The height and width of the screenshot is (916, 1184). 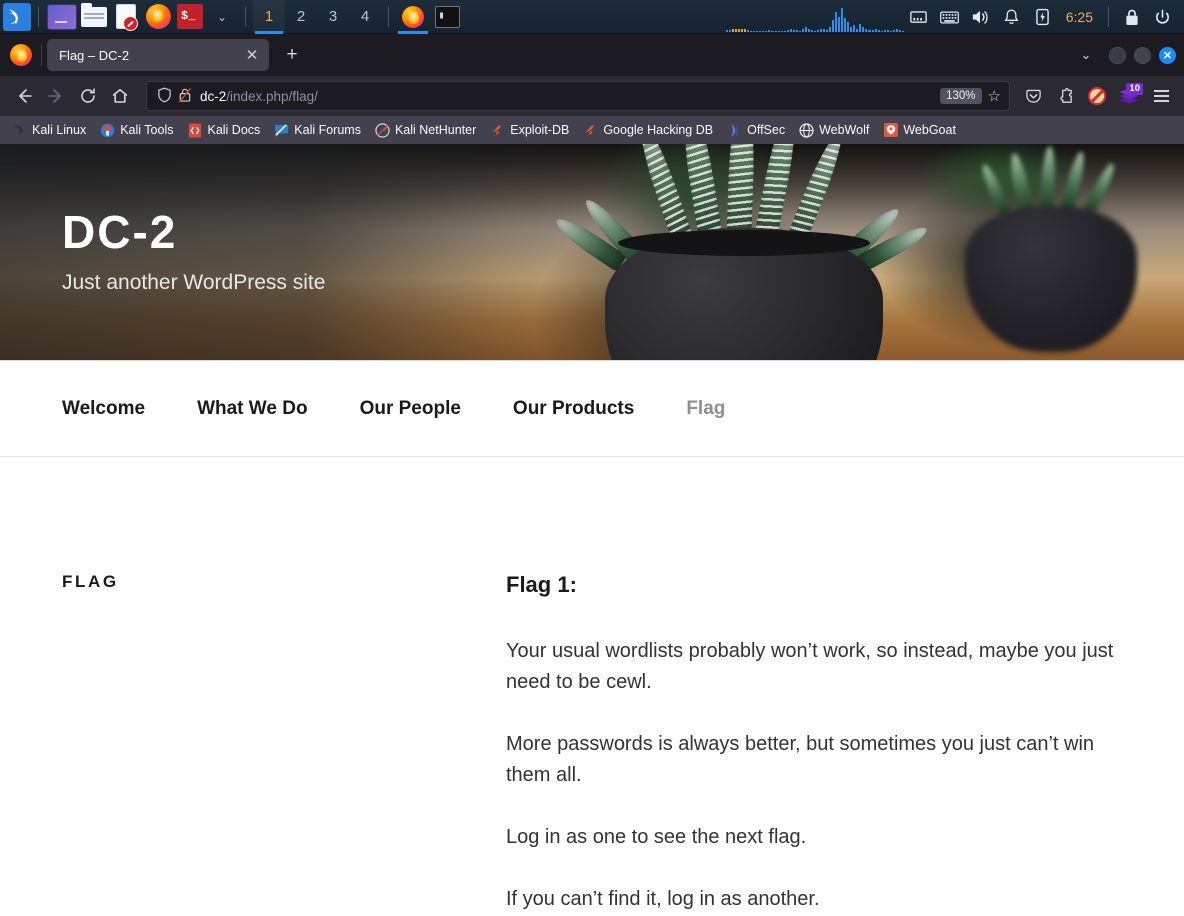 I want to click on kali-dragon-glyph, so click(x=13, y=16).